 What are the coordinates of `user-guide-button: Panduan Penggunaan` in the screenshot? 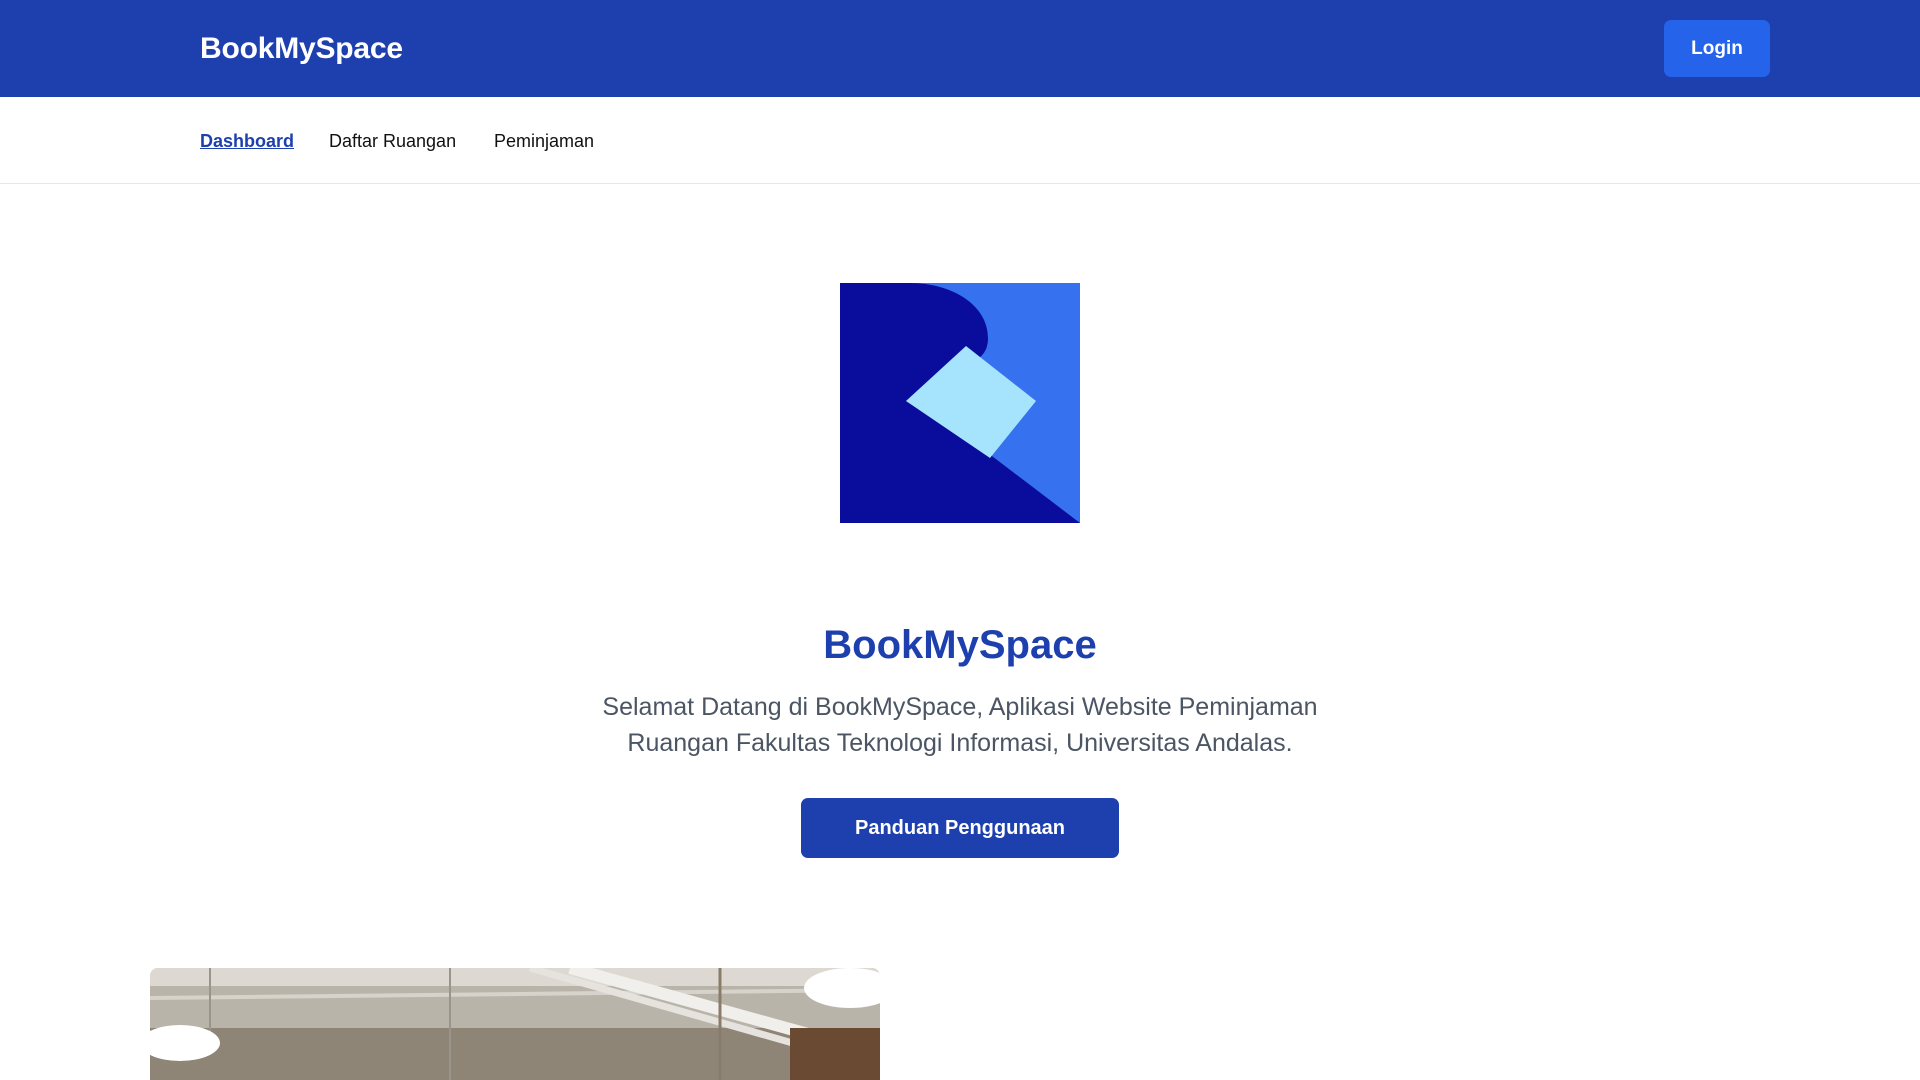 It's located at (960, 828).